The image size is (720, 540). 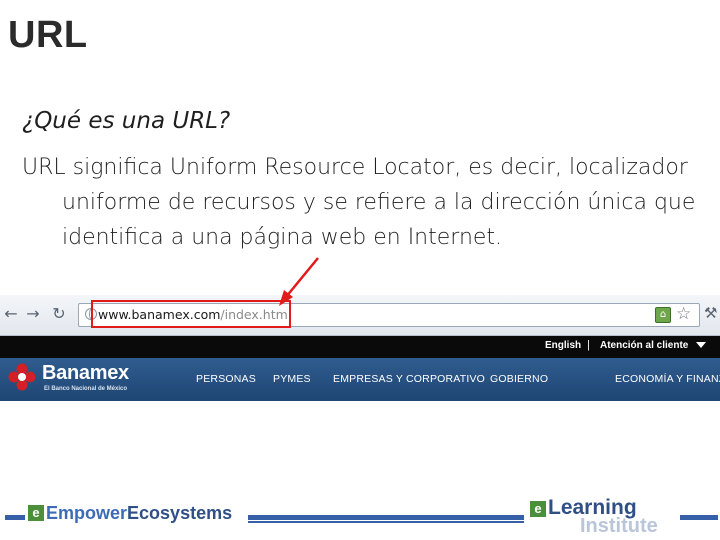 I want to click on empower-ecosystems-text: EmpowerEcosystems, so click(x=139, y=513).